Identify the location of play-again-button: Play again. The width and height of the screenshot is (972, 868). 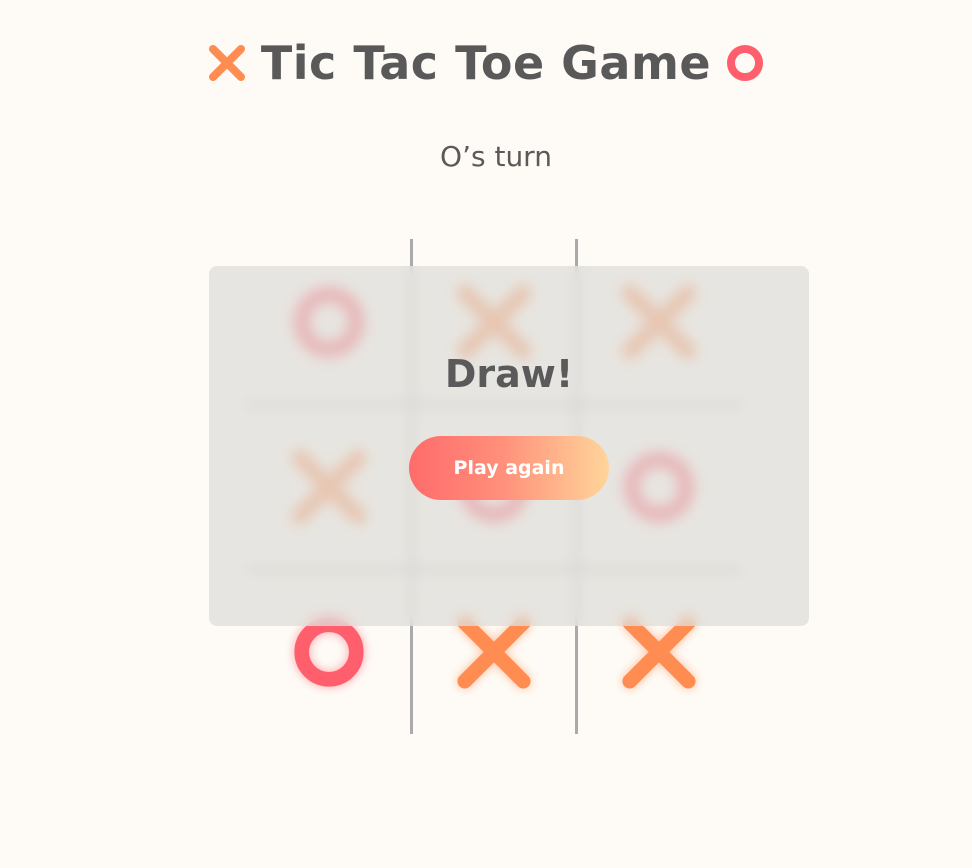
(509, 468).